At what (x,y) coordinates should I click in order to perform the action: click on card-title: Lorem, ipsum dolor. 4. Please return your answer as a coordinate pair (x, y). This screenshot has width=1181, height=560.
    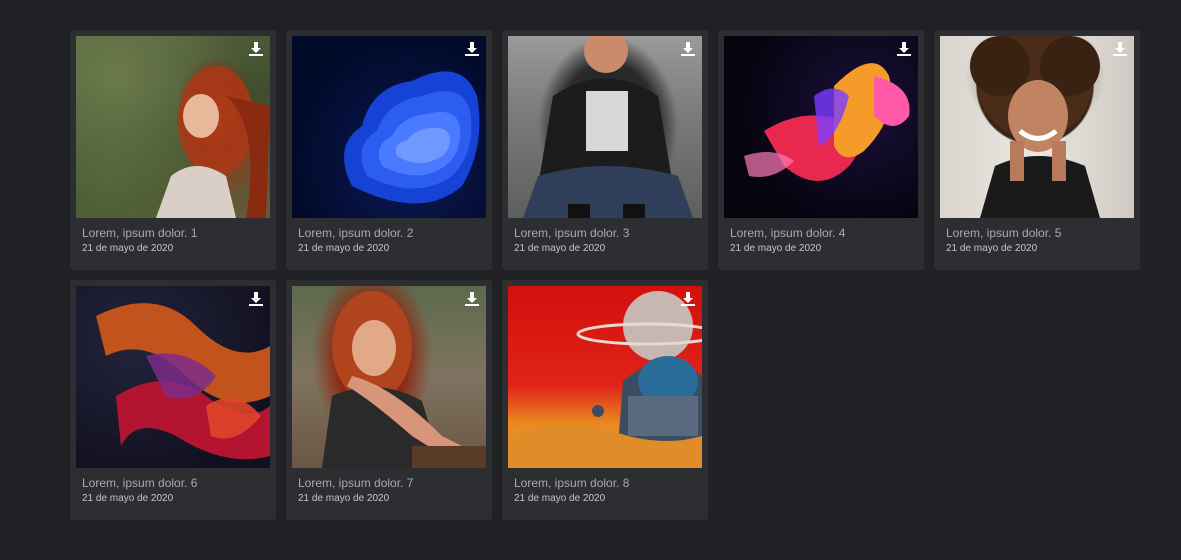
    Looking at the image, I should click on (788, 233).